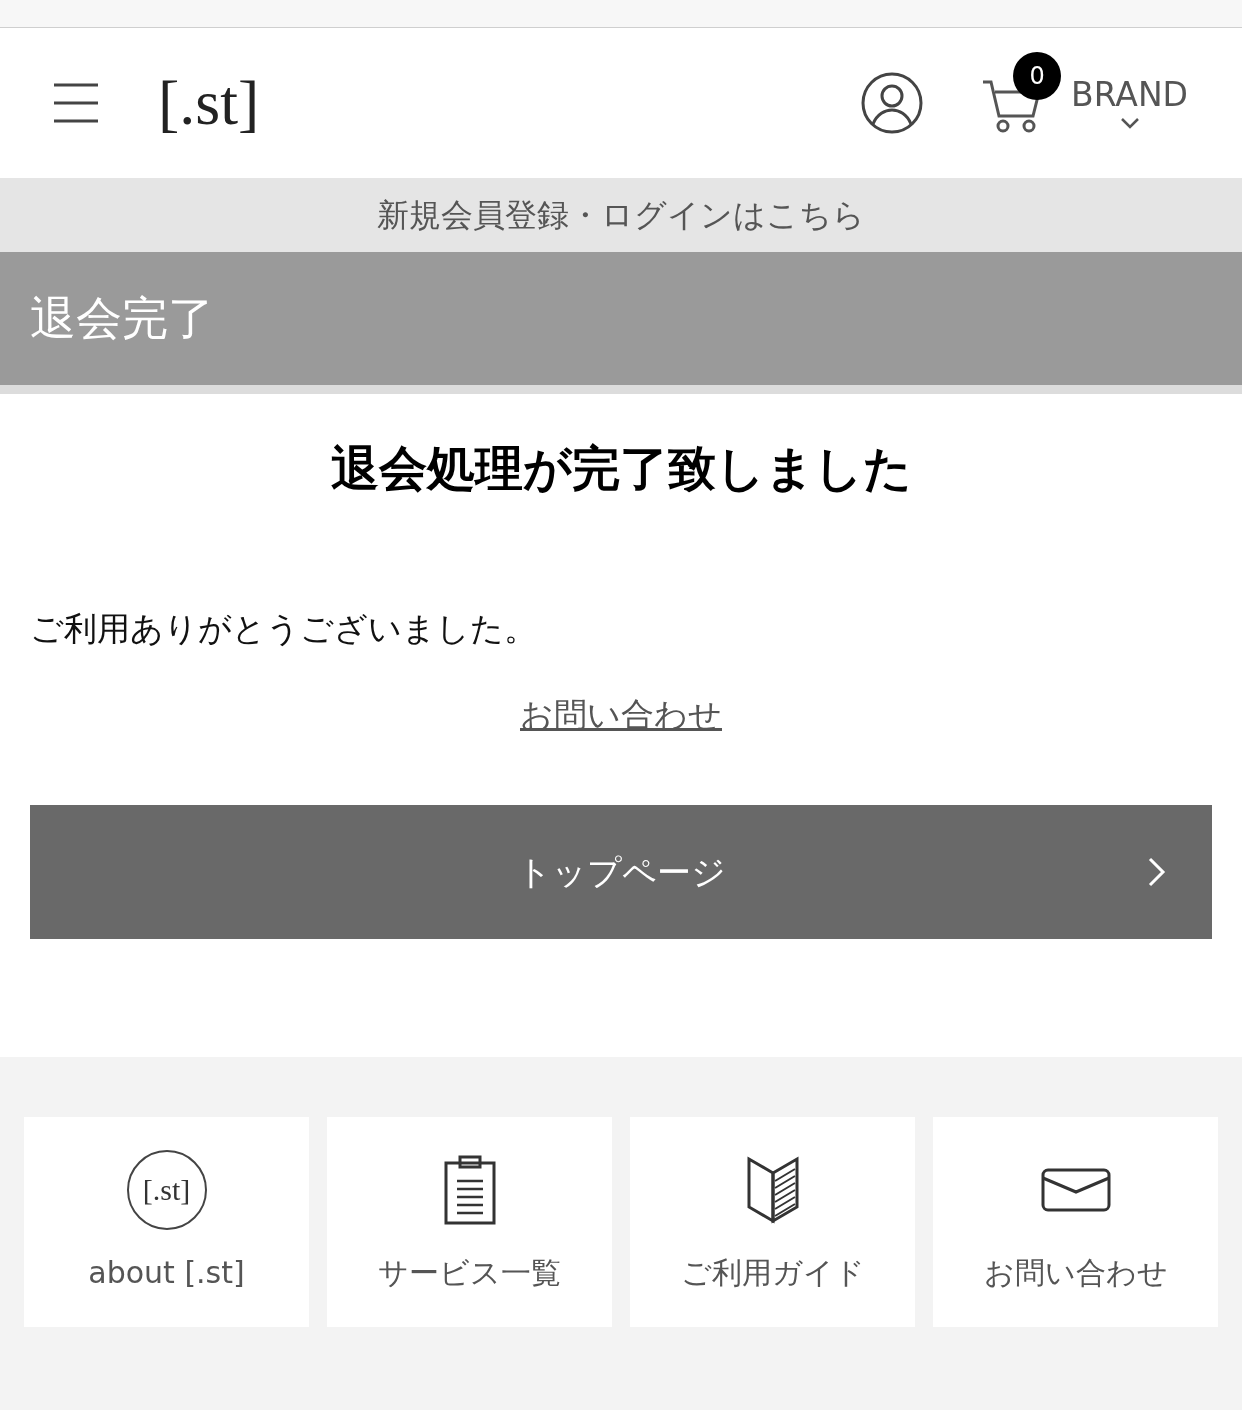 This screenshot has height=1410, width=1242. What do you see at coordinates (1037, 76) in the screenshot?
I see `cart-count-badge: 0` at bounding box center [1037, 76].